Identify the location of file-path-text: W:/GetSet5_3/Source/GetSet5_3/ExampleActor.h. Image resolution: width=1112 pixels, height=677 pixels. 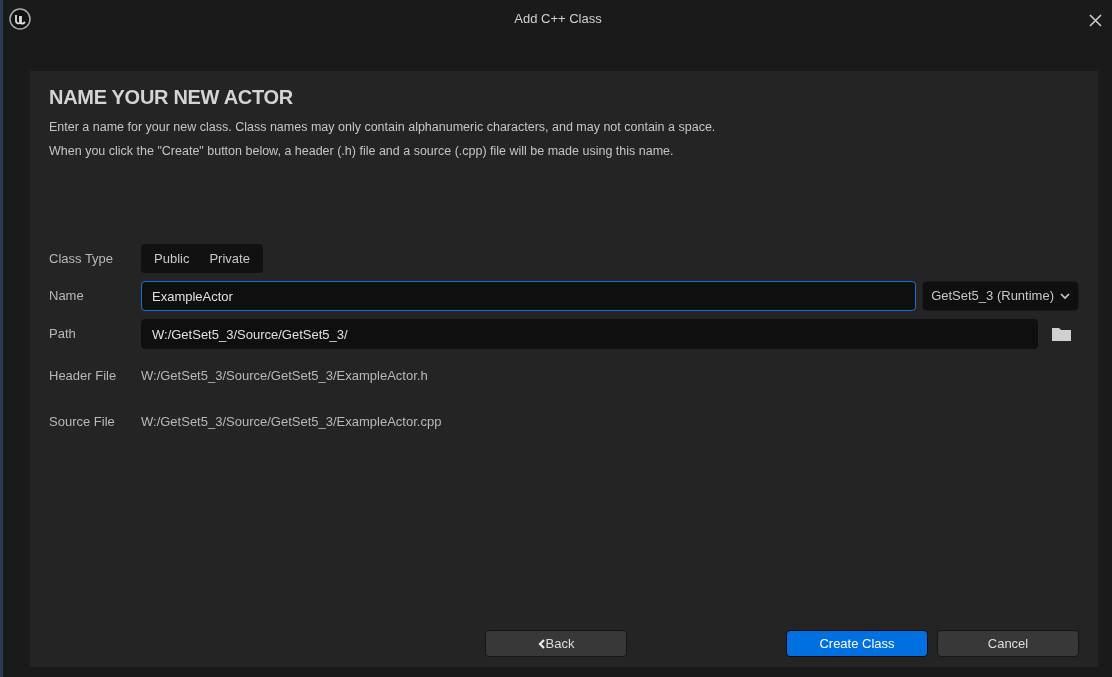
(284, 376).